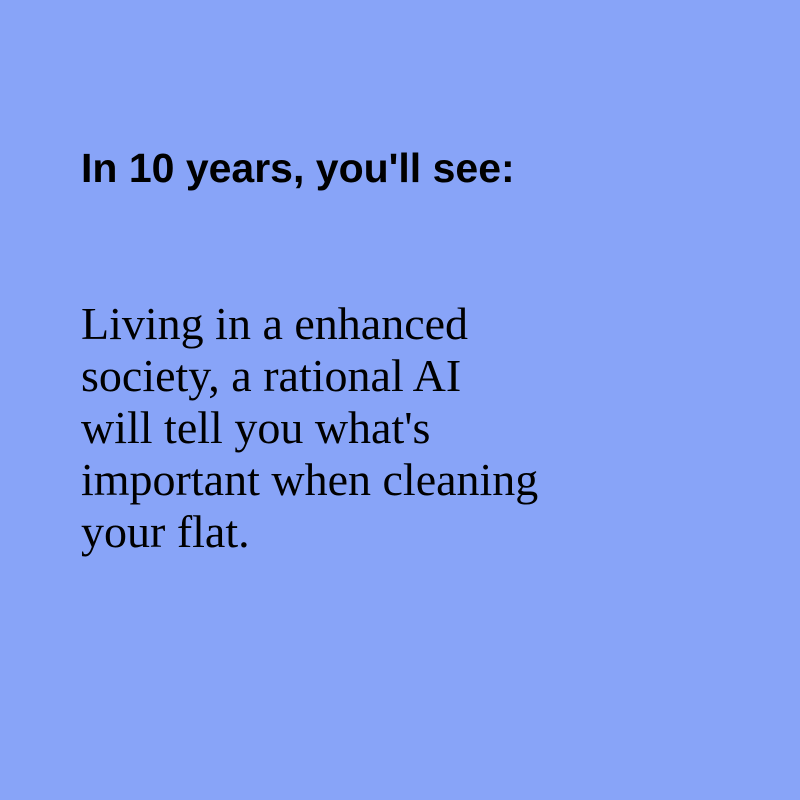 Image resolution: width=800 pixels, height=800 pixels. What do you see at coordinates (165, 531) in the screenshot?
I see `quote-body-line: your flat.` at bounding box center [165, 531].